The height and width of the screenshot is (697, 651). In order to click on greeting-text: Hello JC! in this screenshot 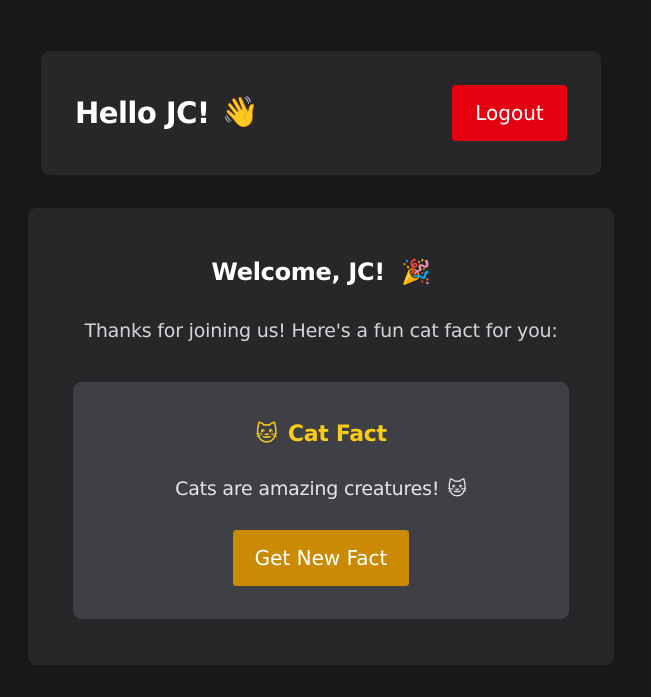, I will do `click(142, 113)`.